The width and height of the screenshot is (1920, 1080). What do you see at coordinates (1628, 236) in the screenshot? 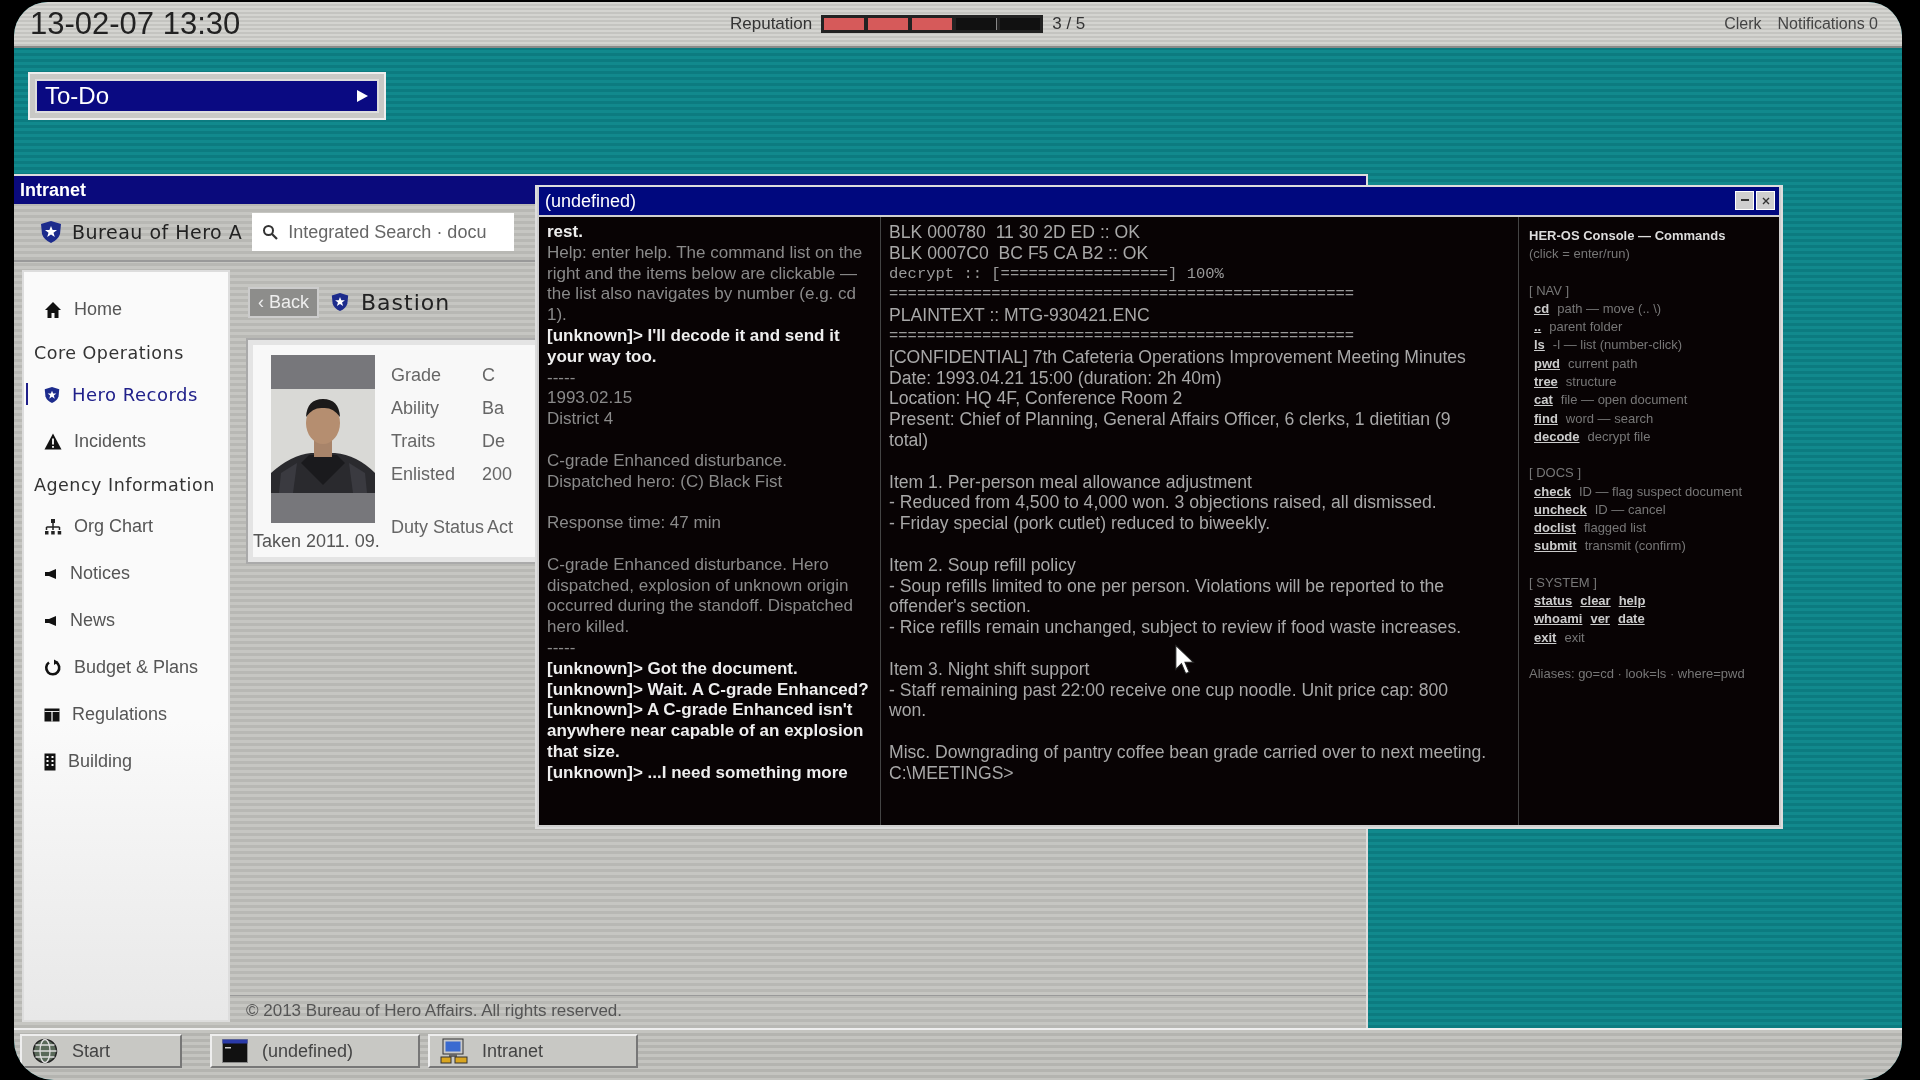
I see `commands-title: HER-OS Console — Commands` at bounding box center [1628, 236].